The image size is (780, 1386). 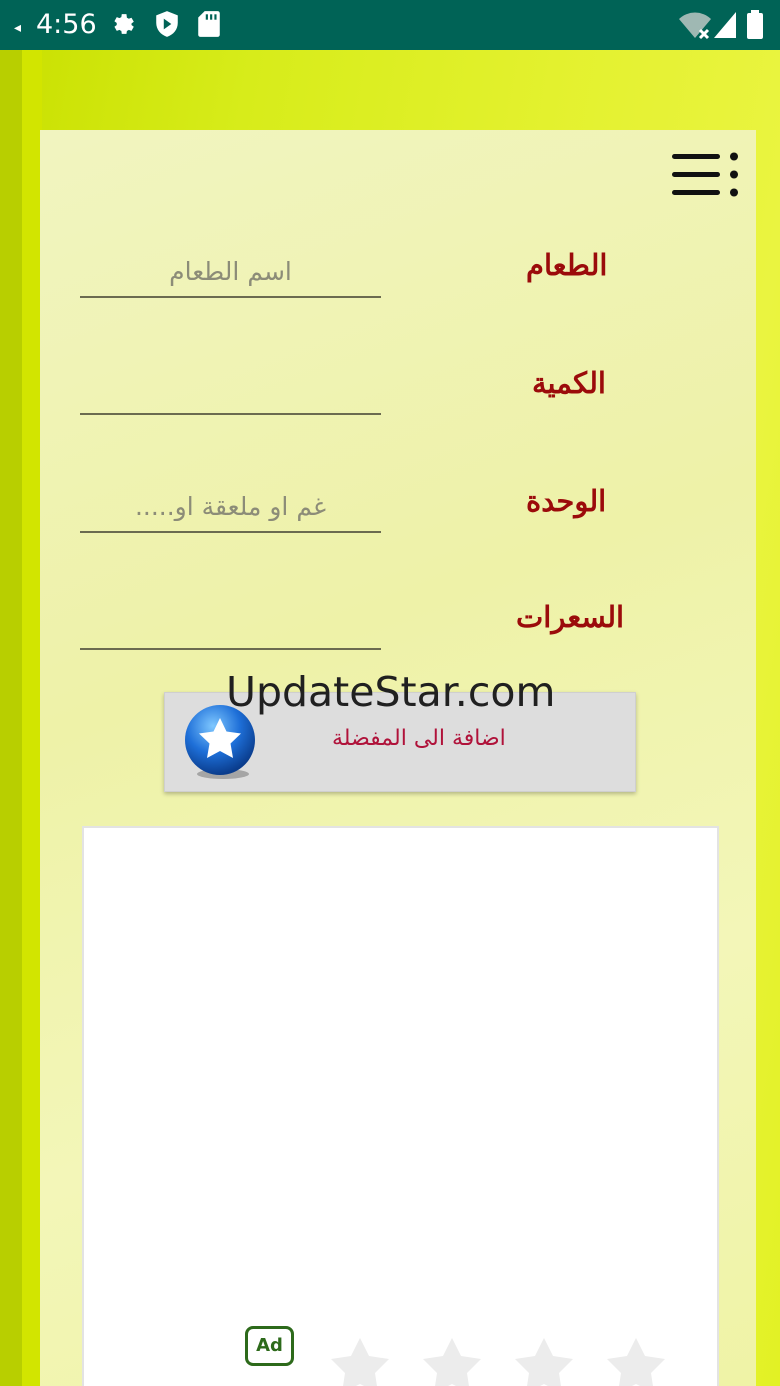 I want to click on quantity-label: الكمية, so click(x=569, y=383).